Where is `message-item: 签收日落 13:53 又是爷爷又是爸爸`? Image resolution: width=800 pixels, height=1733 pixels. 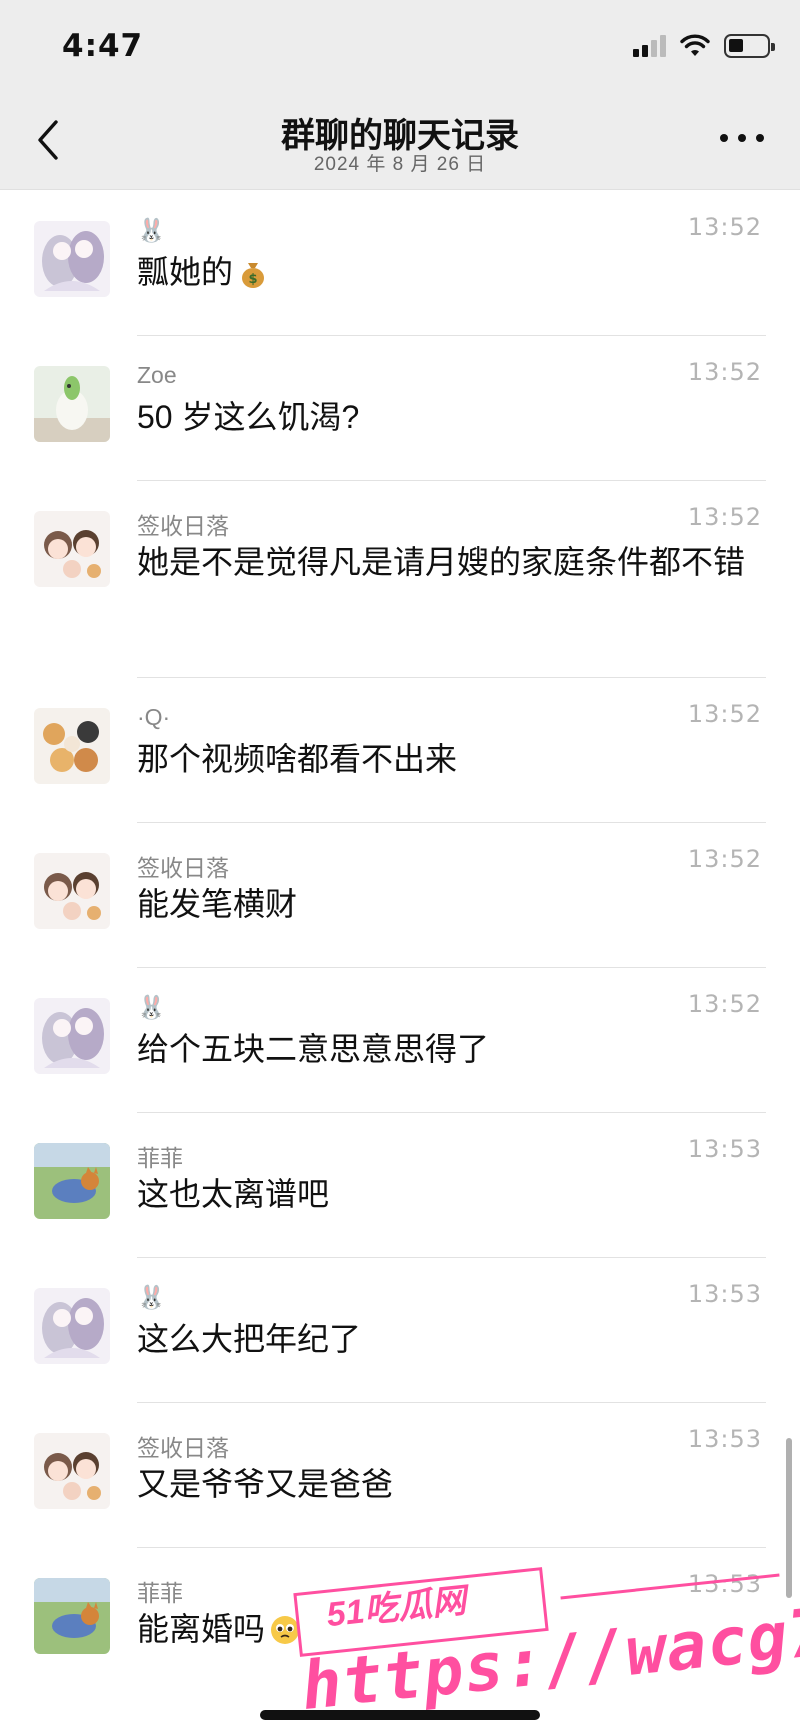
message-item: 签收日落 13:53 又是爷爷又是爸爸 is located at coordinates (400, 1475).